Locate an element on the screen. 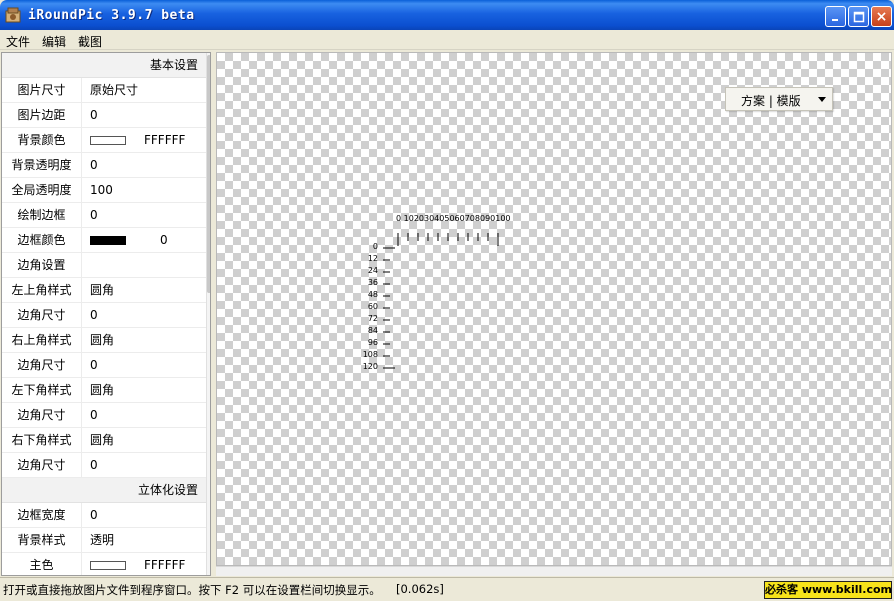 This screenshot has width=894, height=601. prop-label: 边框颜色 is located at coordinates (42, 240).